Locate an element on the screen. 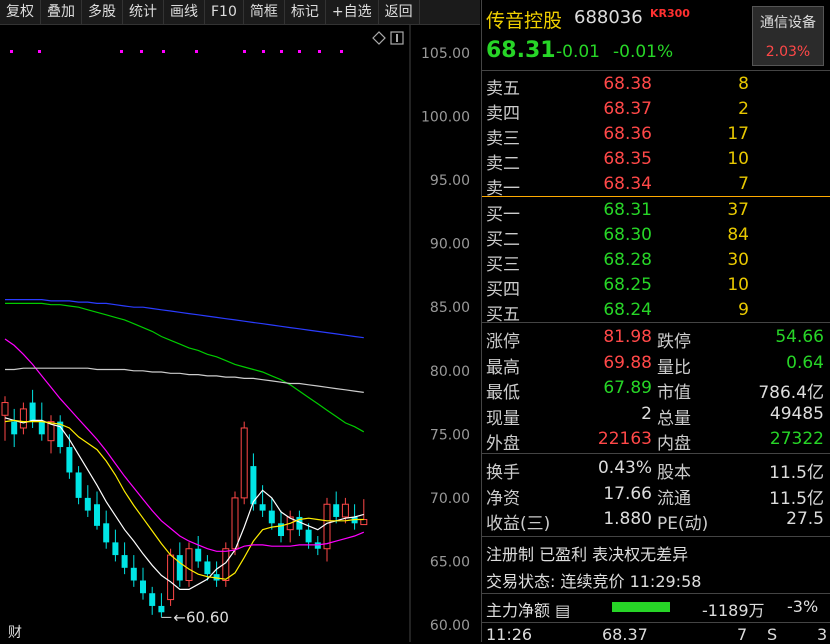  main-flow-bar is located at coordinates (641, 607).